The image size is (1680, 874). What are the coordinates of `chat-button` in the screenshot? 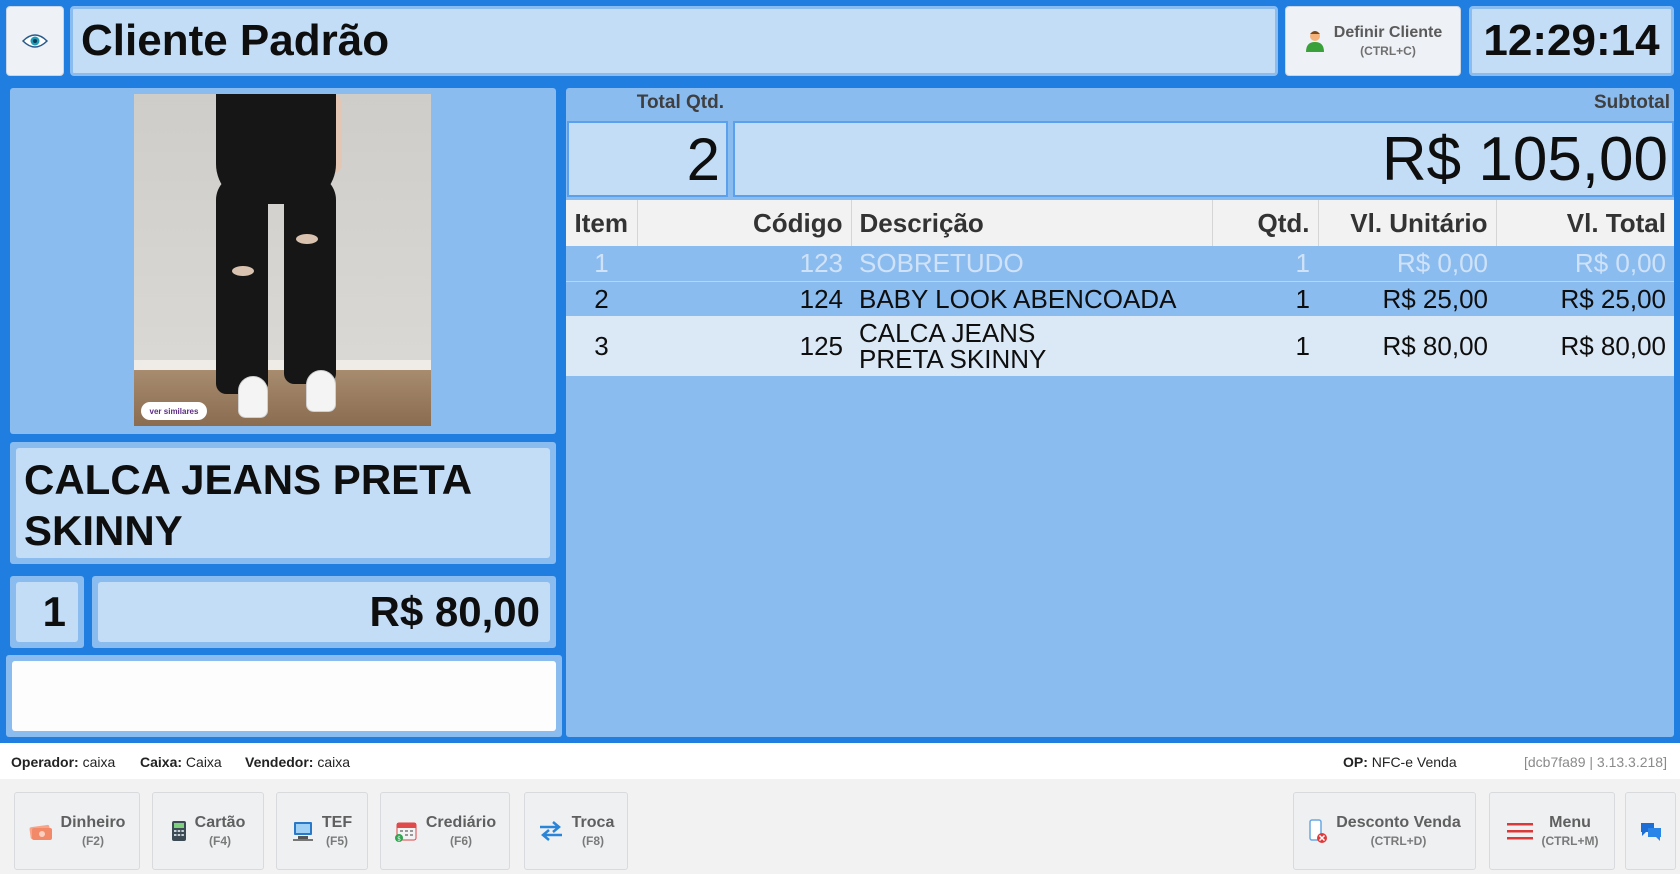 It's located at (1650, 831).